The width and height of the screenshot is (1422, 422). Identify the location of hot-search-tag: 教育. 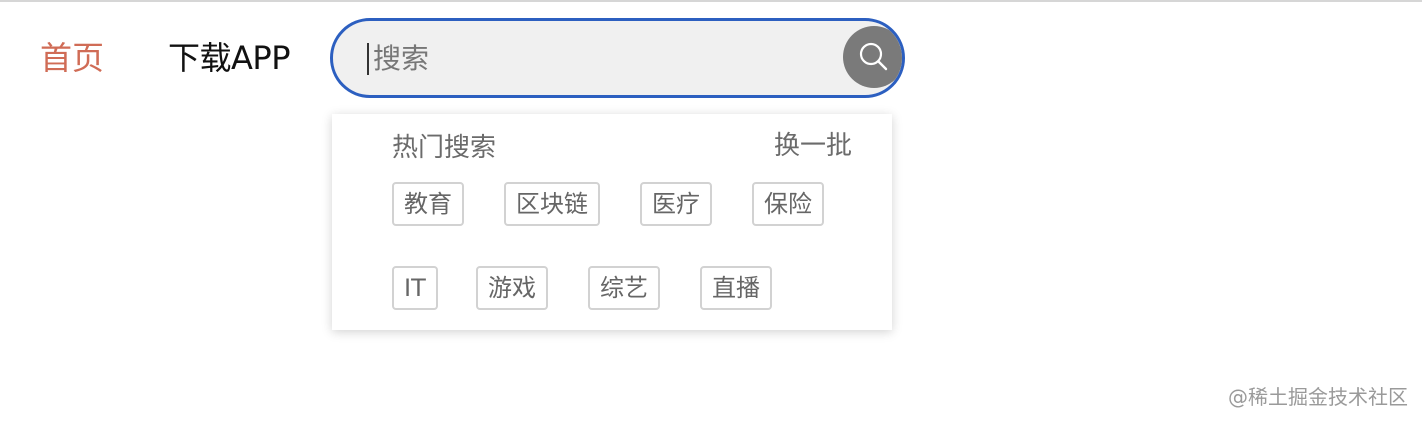
(428, 204).